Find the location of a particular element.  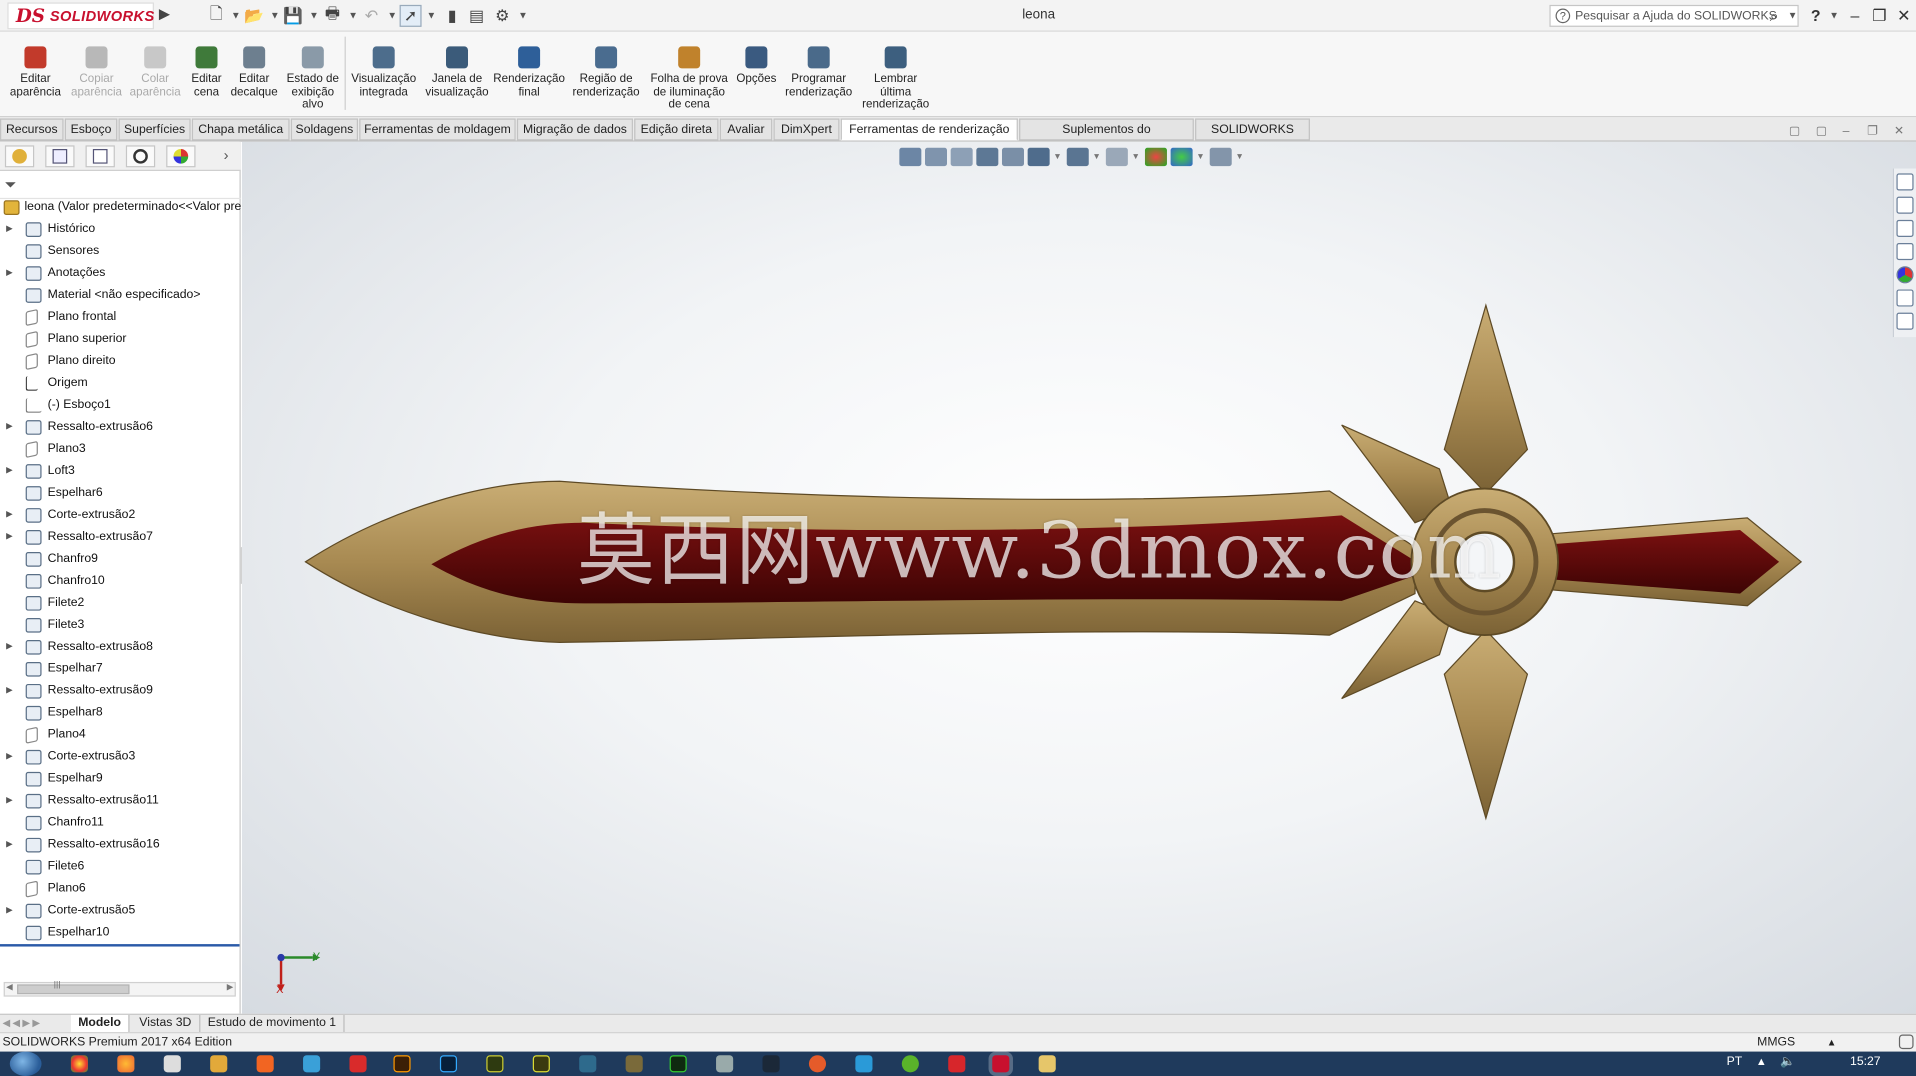

close-window-icon: ✕ is located at coordinates (1904, 16).